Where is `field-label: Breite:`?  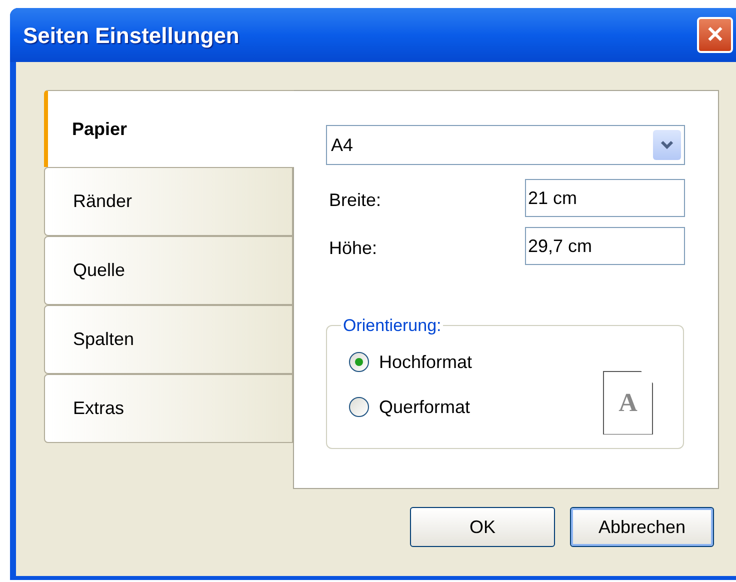
field-label: Breite: is located at coordinates (355, 200).